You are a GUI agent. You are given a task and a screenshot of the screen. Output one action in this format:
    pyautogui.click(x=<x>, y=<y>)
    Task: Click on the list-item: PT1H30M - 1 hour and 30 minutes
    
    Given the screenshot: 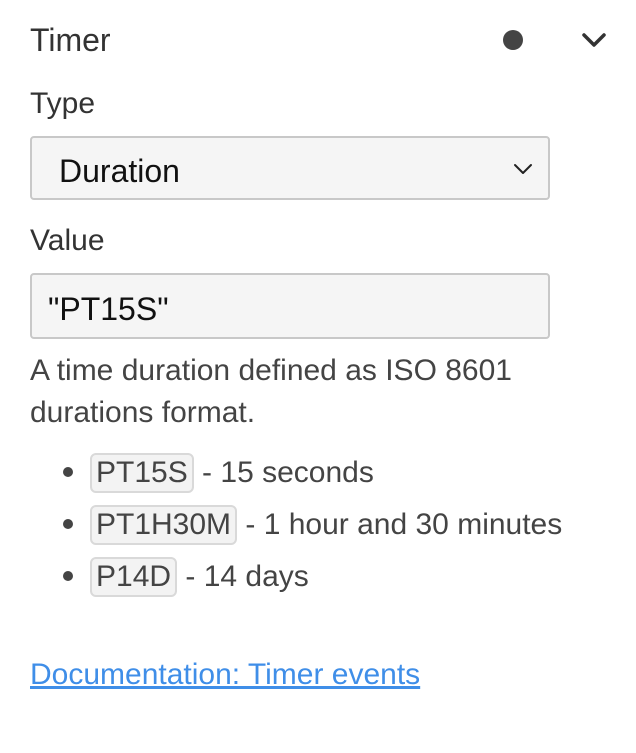 What is the action you would take?
    pyautogui.click(x=310, y=525)
    